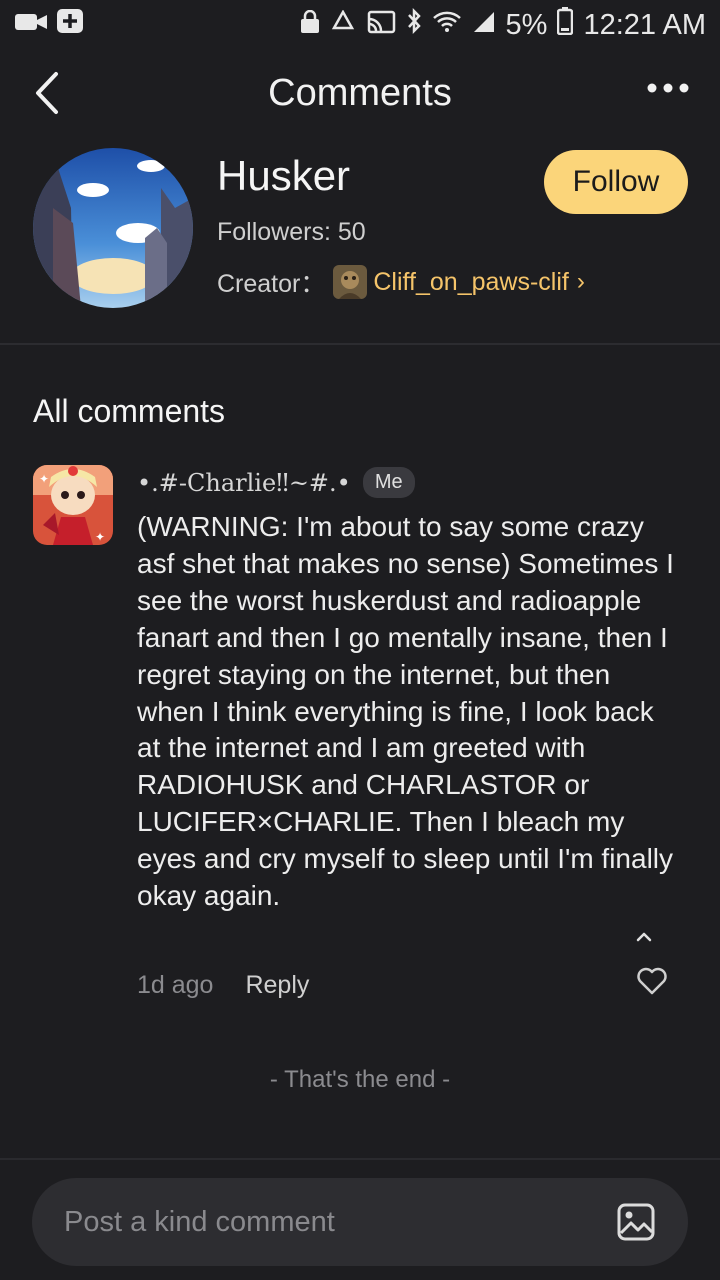  What do you see at coordinates (343, 25) in the screenshot?
I see `recycle-icon` at bounding box center [343, 25].